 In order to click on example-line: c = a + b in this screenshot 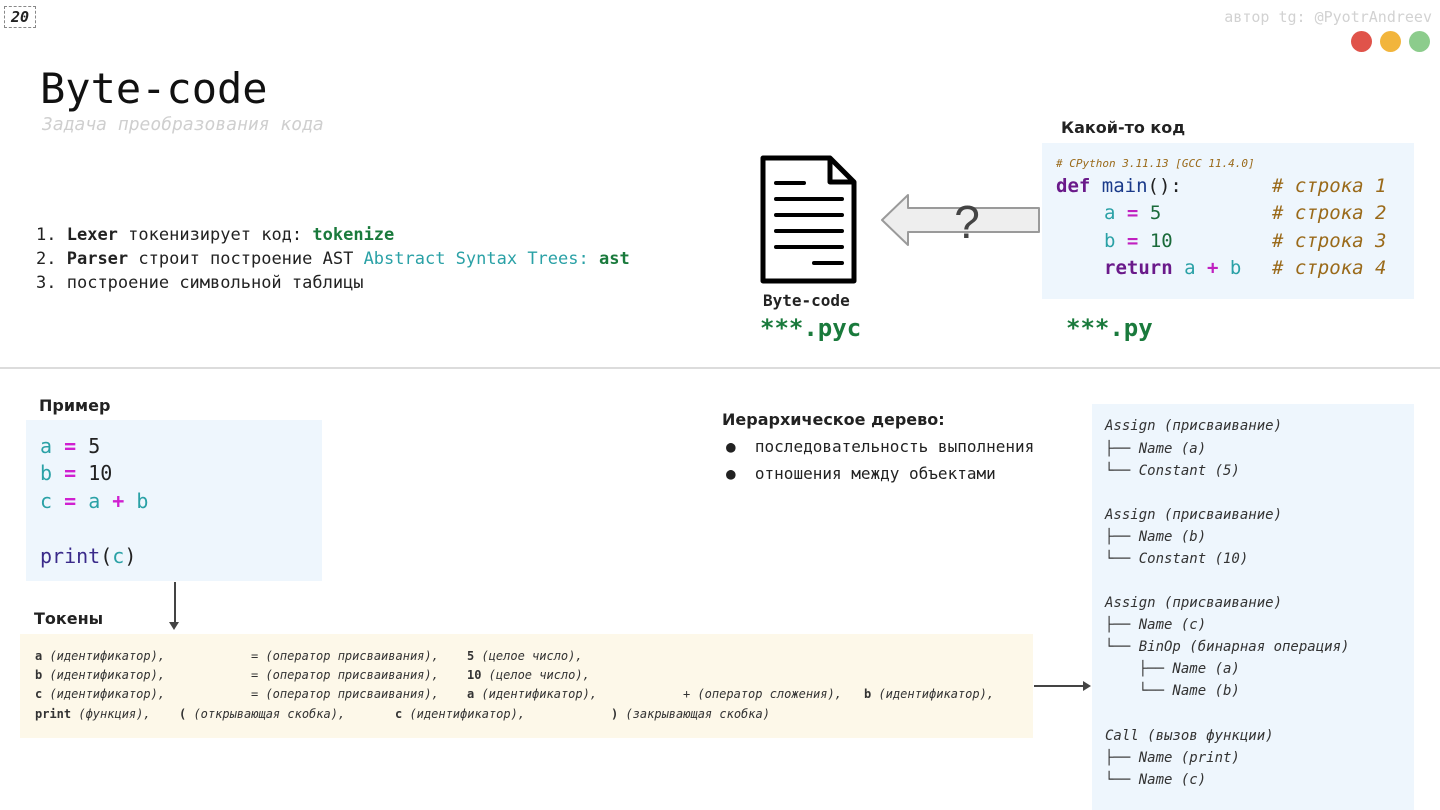, I will do `click(94, 501)`.